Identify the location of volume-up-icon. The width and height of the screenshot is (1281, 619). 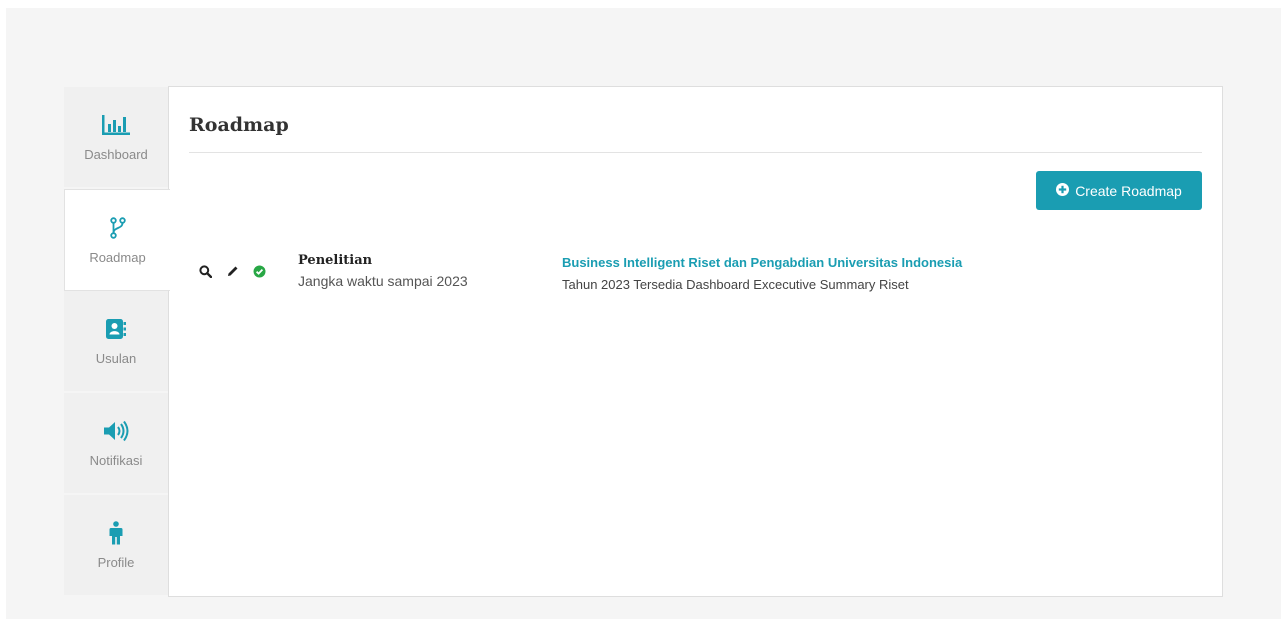
(116, 431).